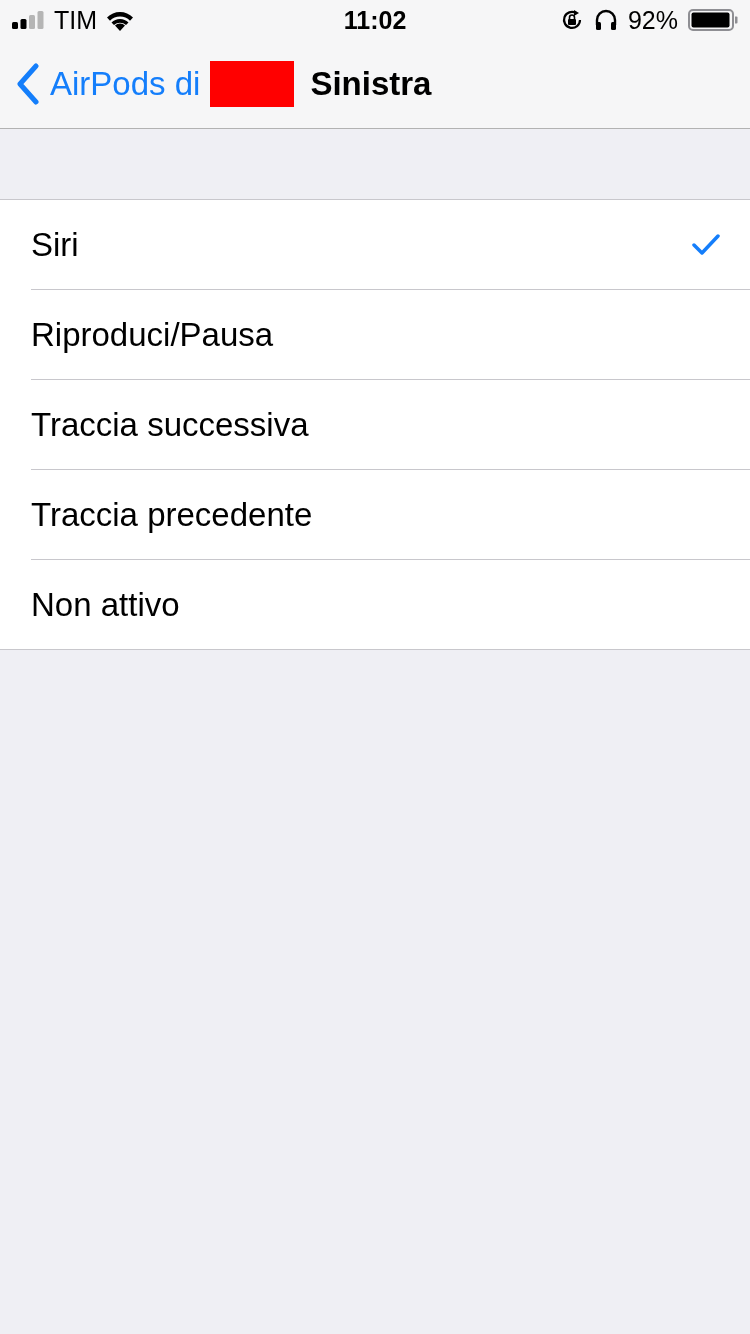  Describe the element at coordinates (28, 84) in the screenshot. I see `chevron-left-icon` at that location.